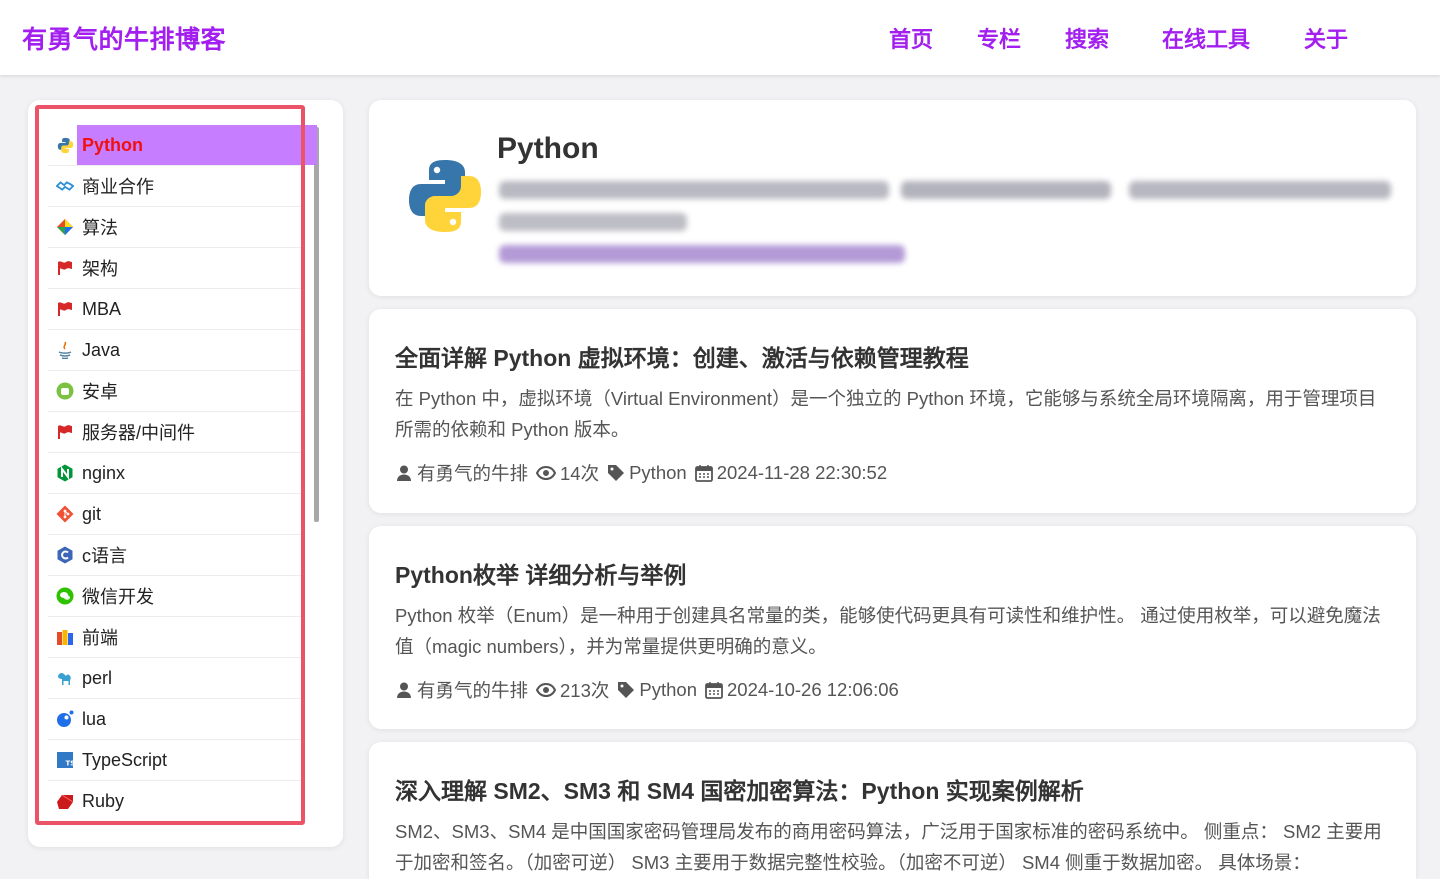  I want to click on post-date: 2024-11-28 22:30:52, so click(791, 473).